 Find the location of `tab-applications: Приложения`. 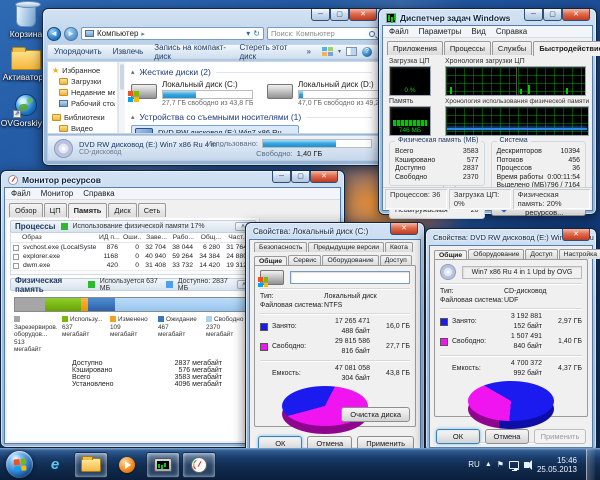

tab-applications: Приложения is located at coordinates (415, 48).